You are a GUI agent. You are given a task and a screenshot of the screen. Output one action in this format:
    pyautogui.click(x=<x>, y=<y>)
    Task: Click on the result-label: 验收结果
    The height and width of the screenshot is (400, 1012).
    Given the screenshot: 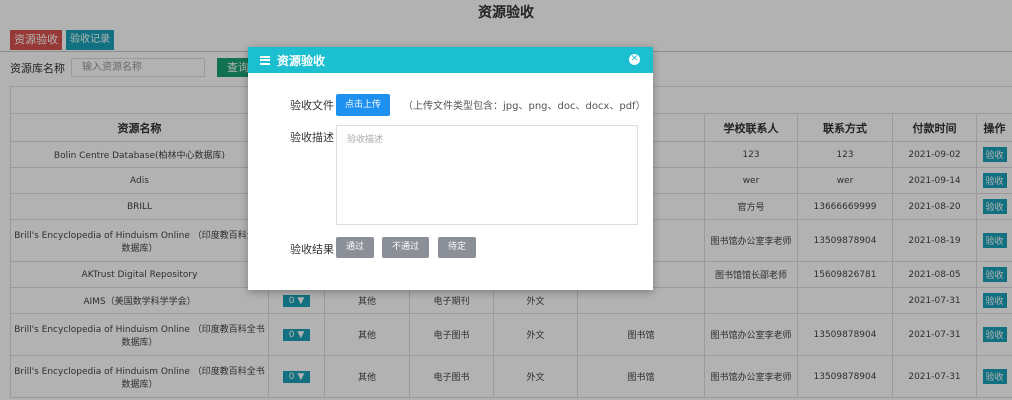 What is the action you would take?
    pyautogui.click(x=312, y=249)
    